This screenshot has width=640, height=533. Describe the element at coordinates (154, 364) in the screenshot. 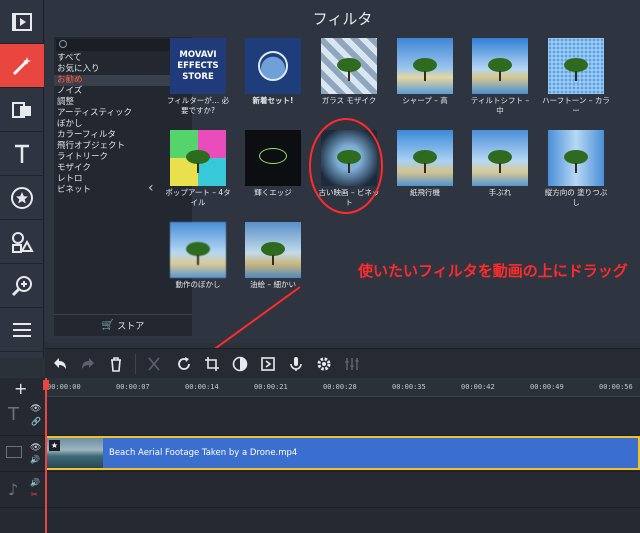

I see `split-button` at that location.